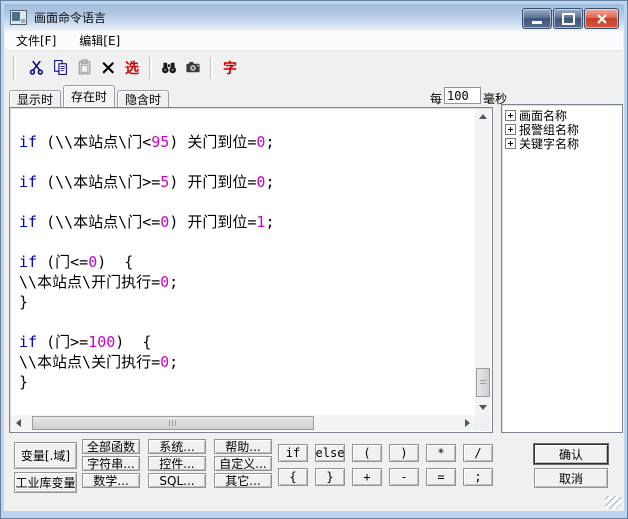 The width and height of the screenshot is (628, 519). Describe the element at coordinates (483, 262) in the screenshot. I see `vertical-scrollbar` at that location.